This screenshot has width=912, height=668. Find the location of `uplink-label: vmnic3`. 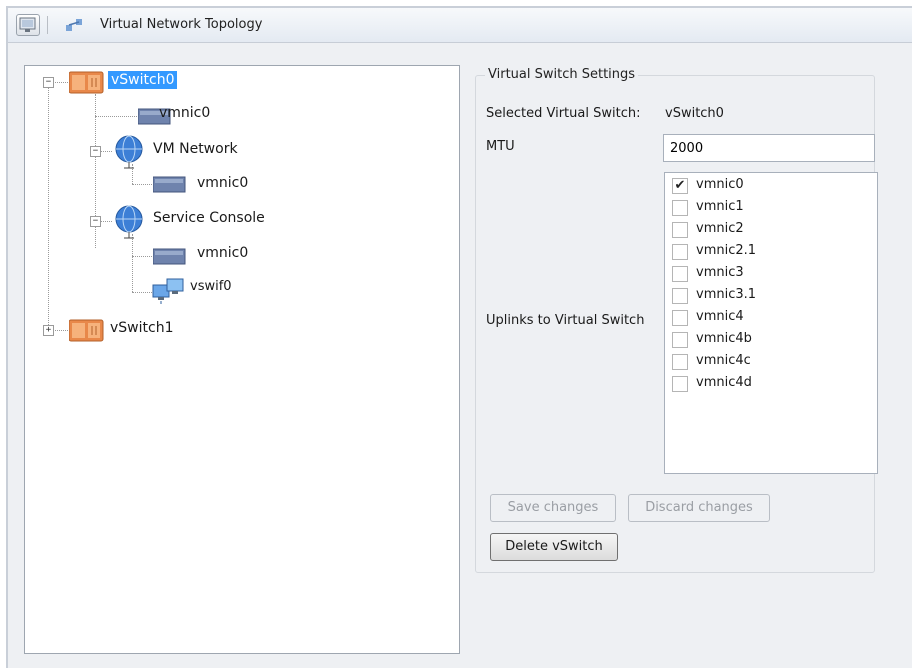

uplink-label: vmnic3 is located at coordinates (720, 272).